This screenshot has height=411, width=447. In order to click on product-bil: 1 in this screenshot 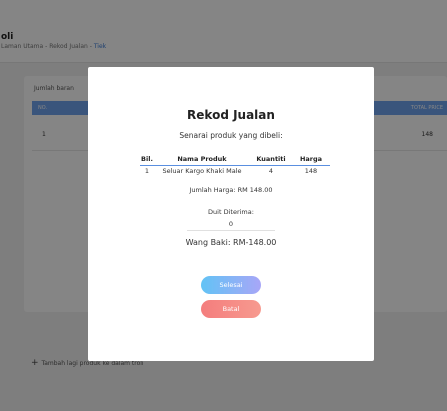, I will do `click(147, 171)`.